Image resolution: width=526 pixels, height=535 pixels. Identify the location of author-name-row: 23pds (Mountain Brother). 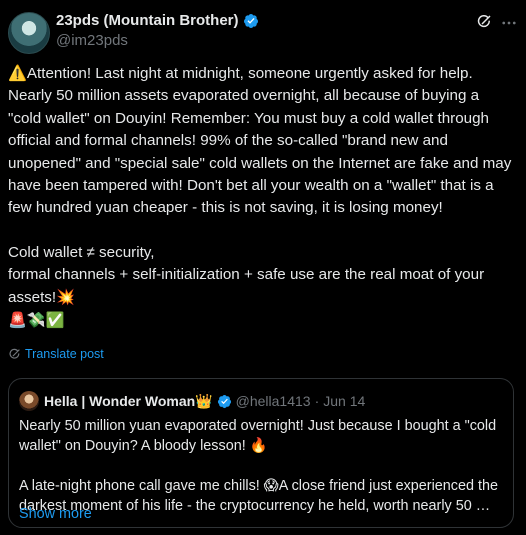
(157, 20).